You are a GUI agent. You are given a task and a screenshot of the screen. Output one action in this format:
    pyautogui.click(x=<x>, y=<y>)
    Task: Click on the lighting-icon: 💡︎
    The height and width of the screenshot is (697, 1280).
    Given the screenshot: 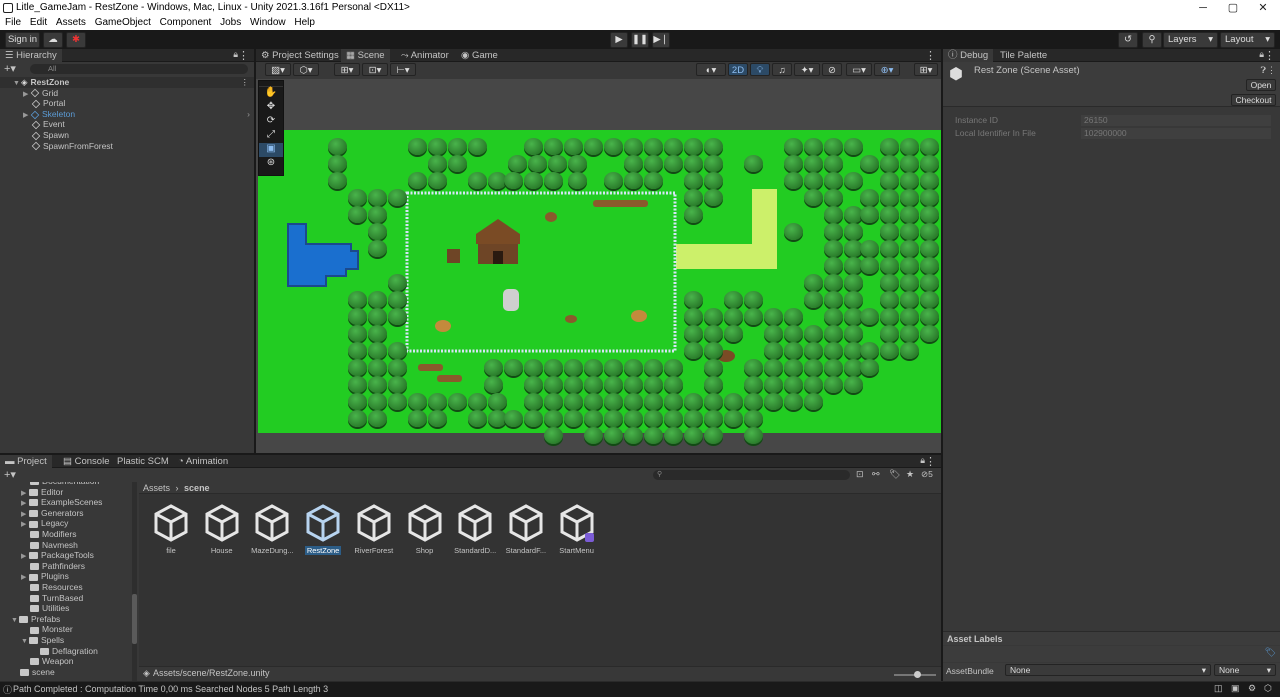 What is the action you would take?
    pyautogui.click(x=760, y=69)
    